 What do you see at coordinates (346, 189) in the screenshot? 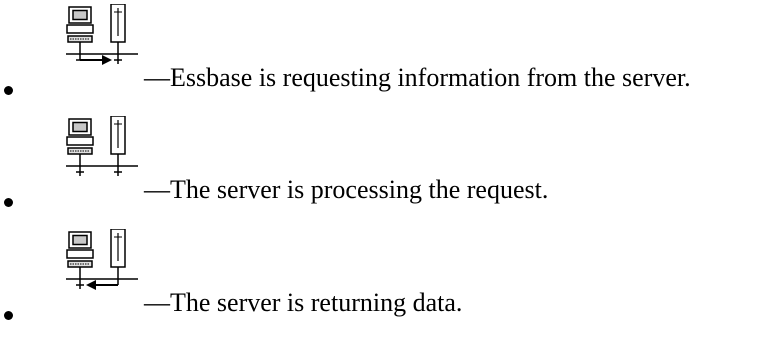
I see `status-description: —The server is processing the request.` at bounding box center [346, 189].